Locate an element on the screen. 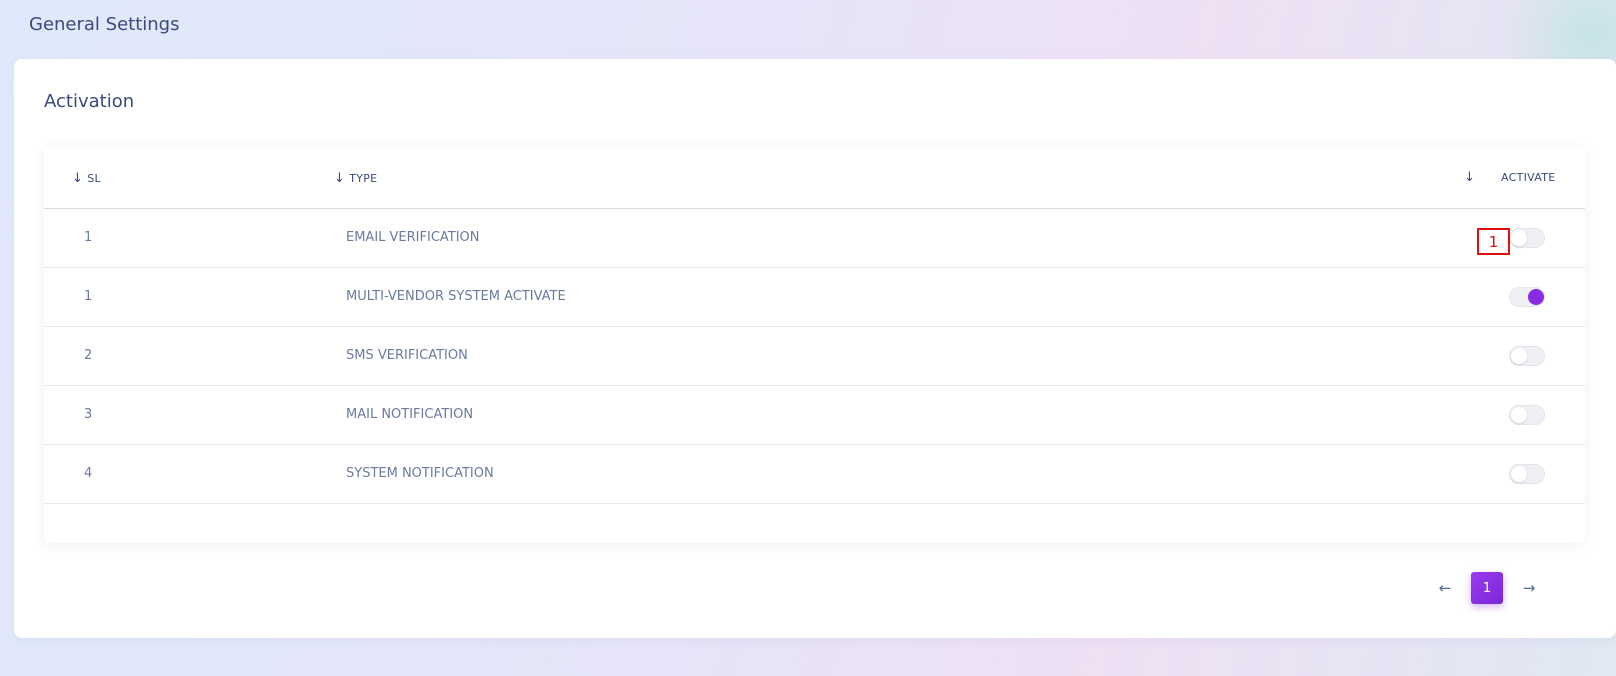 Image resolution: width=1616 pixels, height=676 pixels. table-row: 3 MAIL NOTIFICATION is located at coordinates (814, 415).